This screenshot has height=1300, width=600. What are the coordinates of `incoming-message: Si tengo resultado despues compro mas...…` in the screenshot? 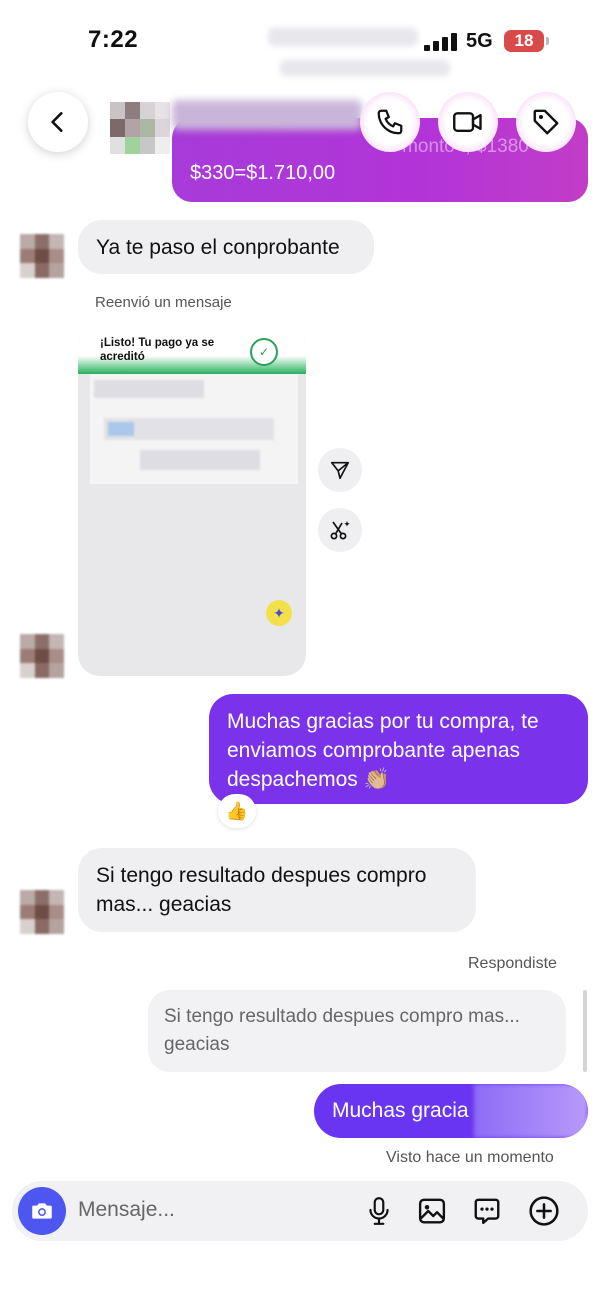 It's located at (277, 890).